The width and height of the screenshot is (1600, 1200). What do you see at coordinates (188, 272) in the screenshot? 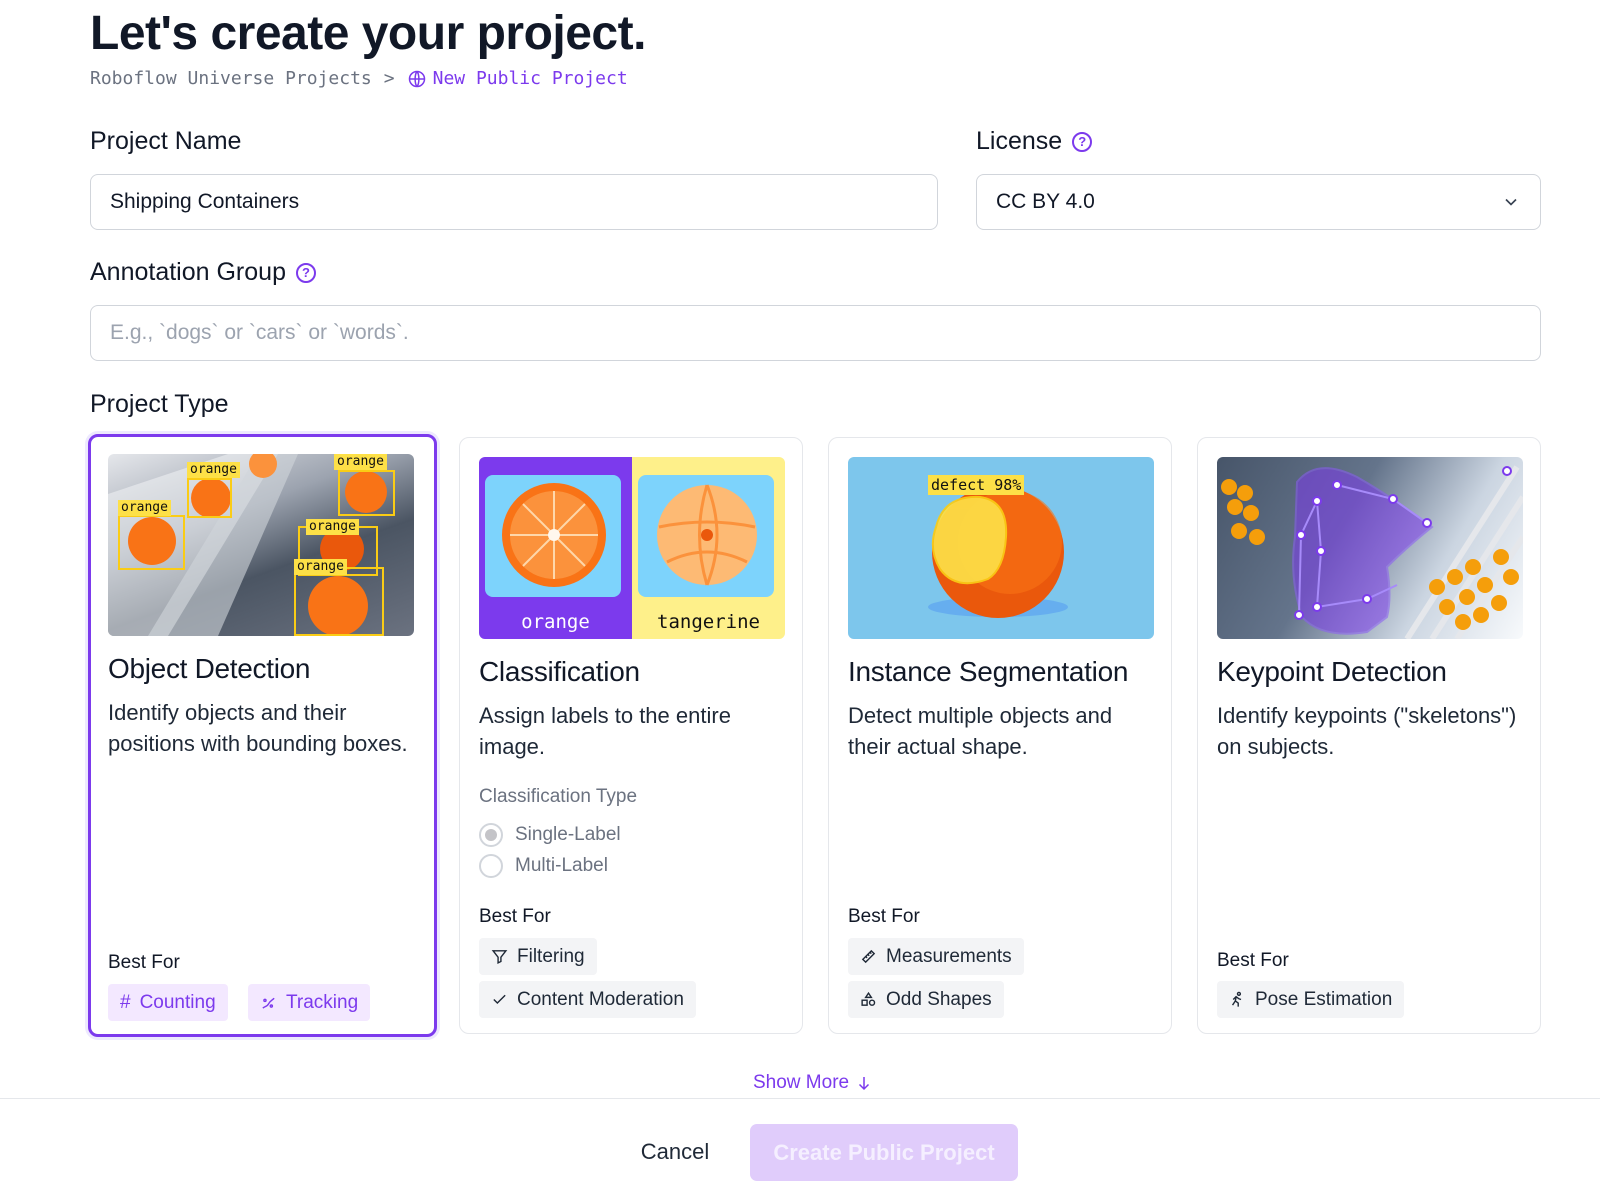
I see `annotation-group-label-text: Annotation Group` at bounding box center [188, 272].